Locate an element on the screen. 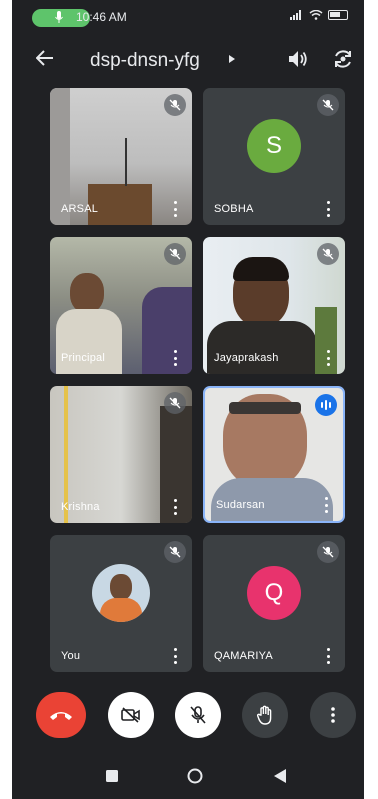 This screenshot has height=799, width=378. participant-name: Sudarsan is located at coordinates (240, 505).